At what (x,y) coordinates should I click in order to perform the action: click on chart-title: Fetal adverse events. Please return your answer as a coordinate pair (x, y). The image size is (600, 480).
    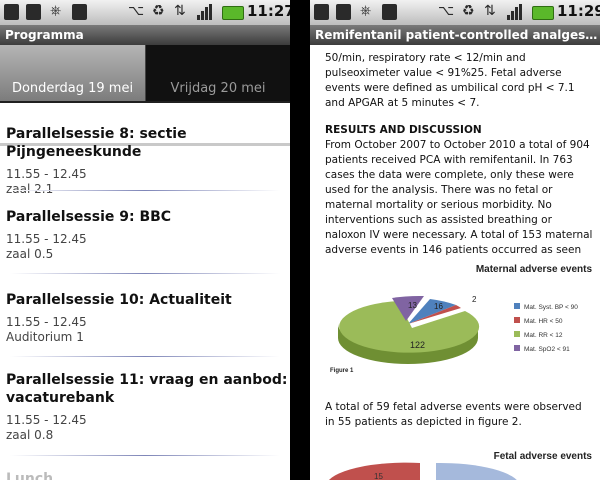
    Looking at the image, I should click on (543, 456).